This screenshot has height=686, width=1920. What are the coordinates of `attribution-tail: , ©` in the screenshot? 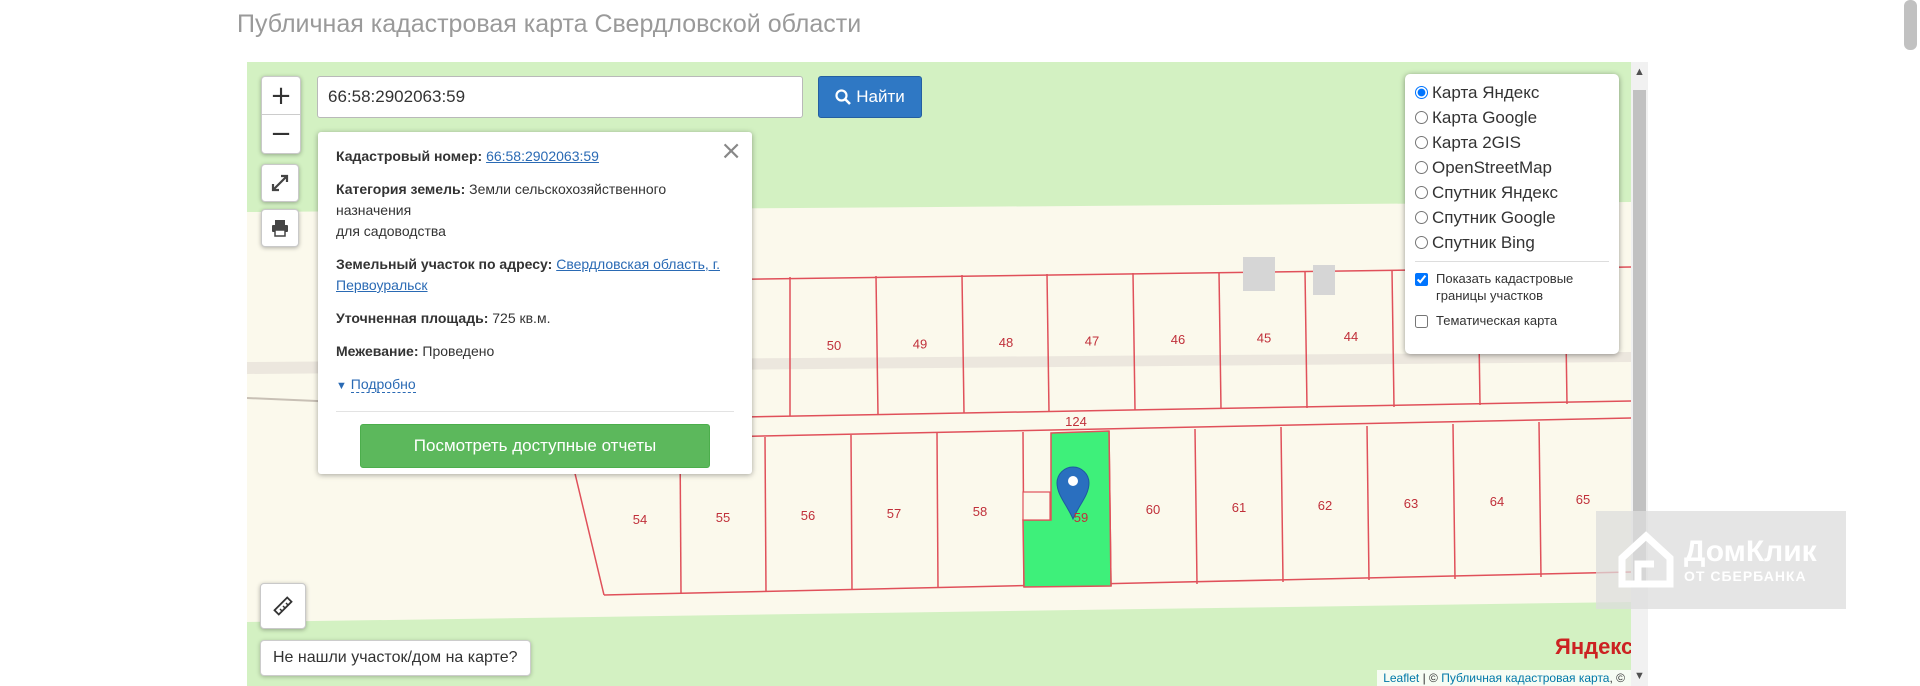 It's located at (1617, 678).